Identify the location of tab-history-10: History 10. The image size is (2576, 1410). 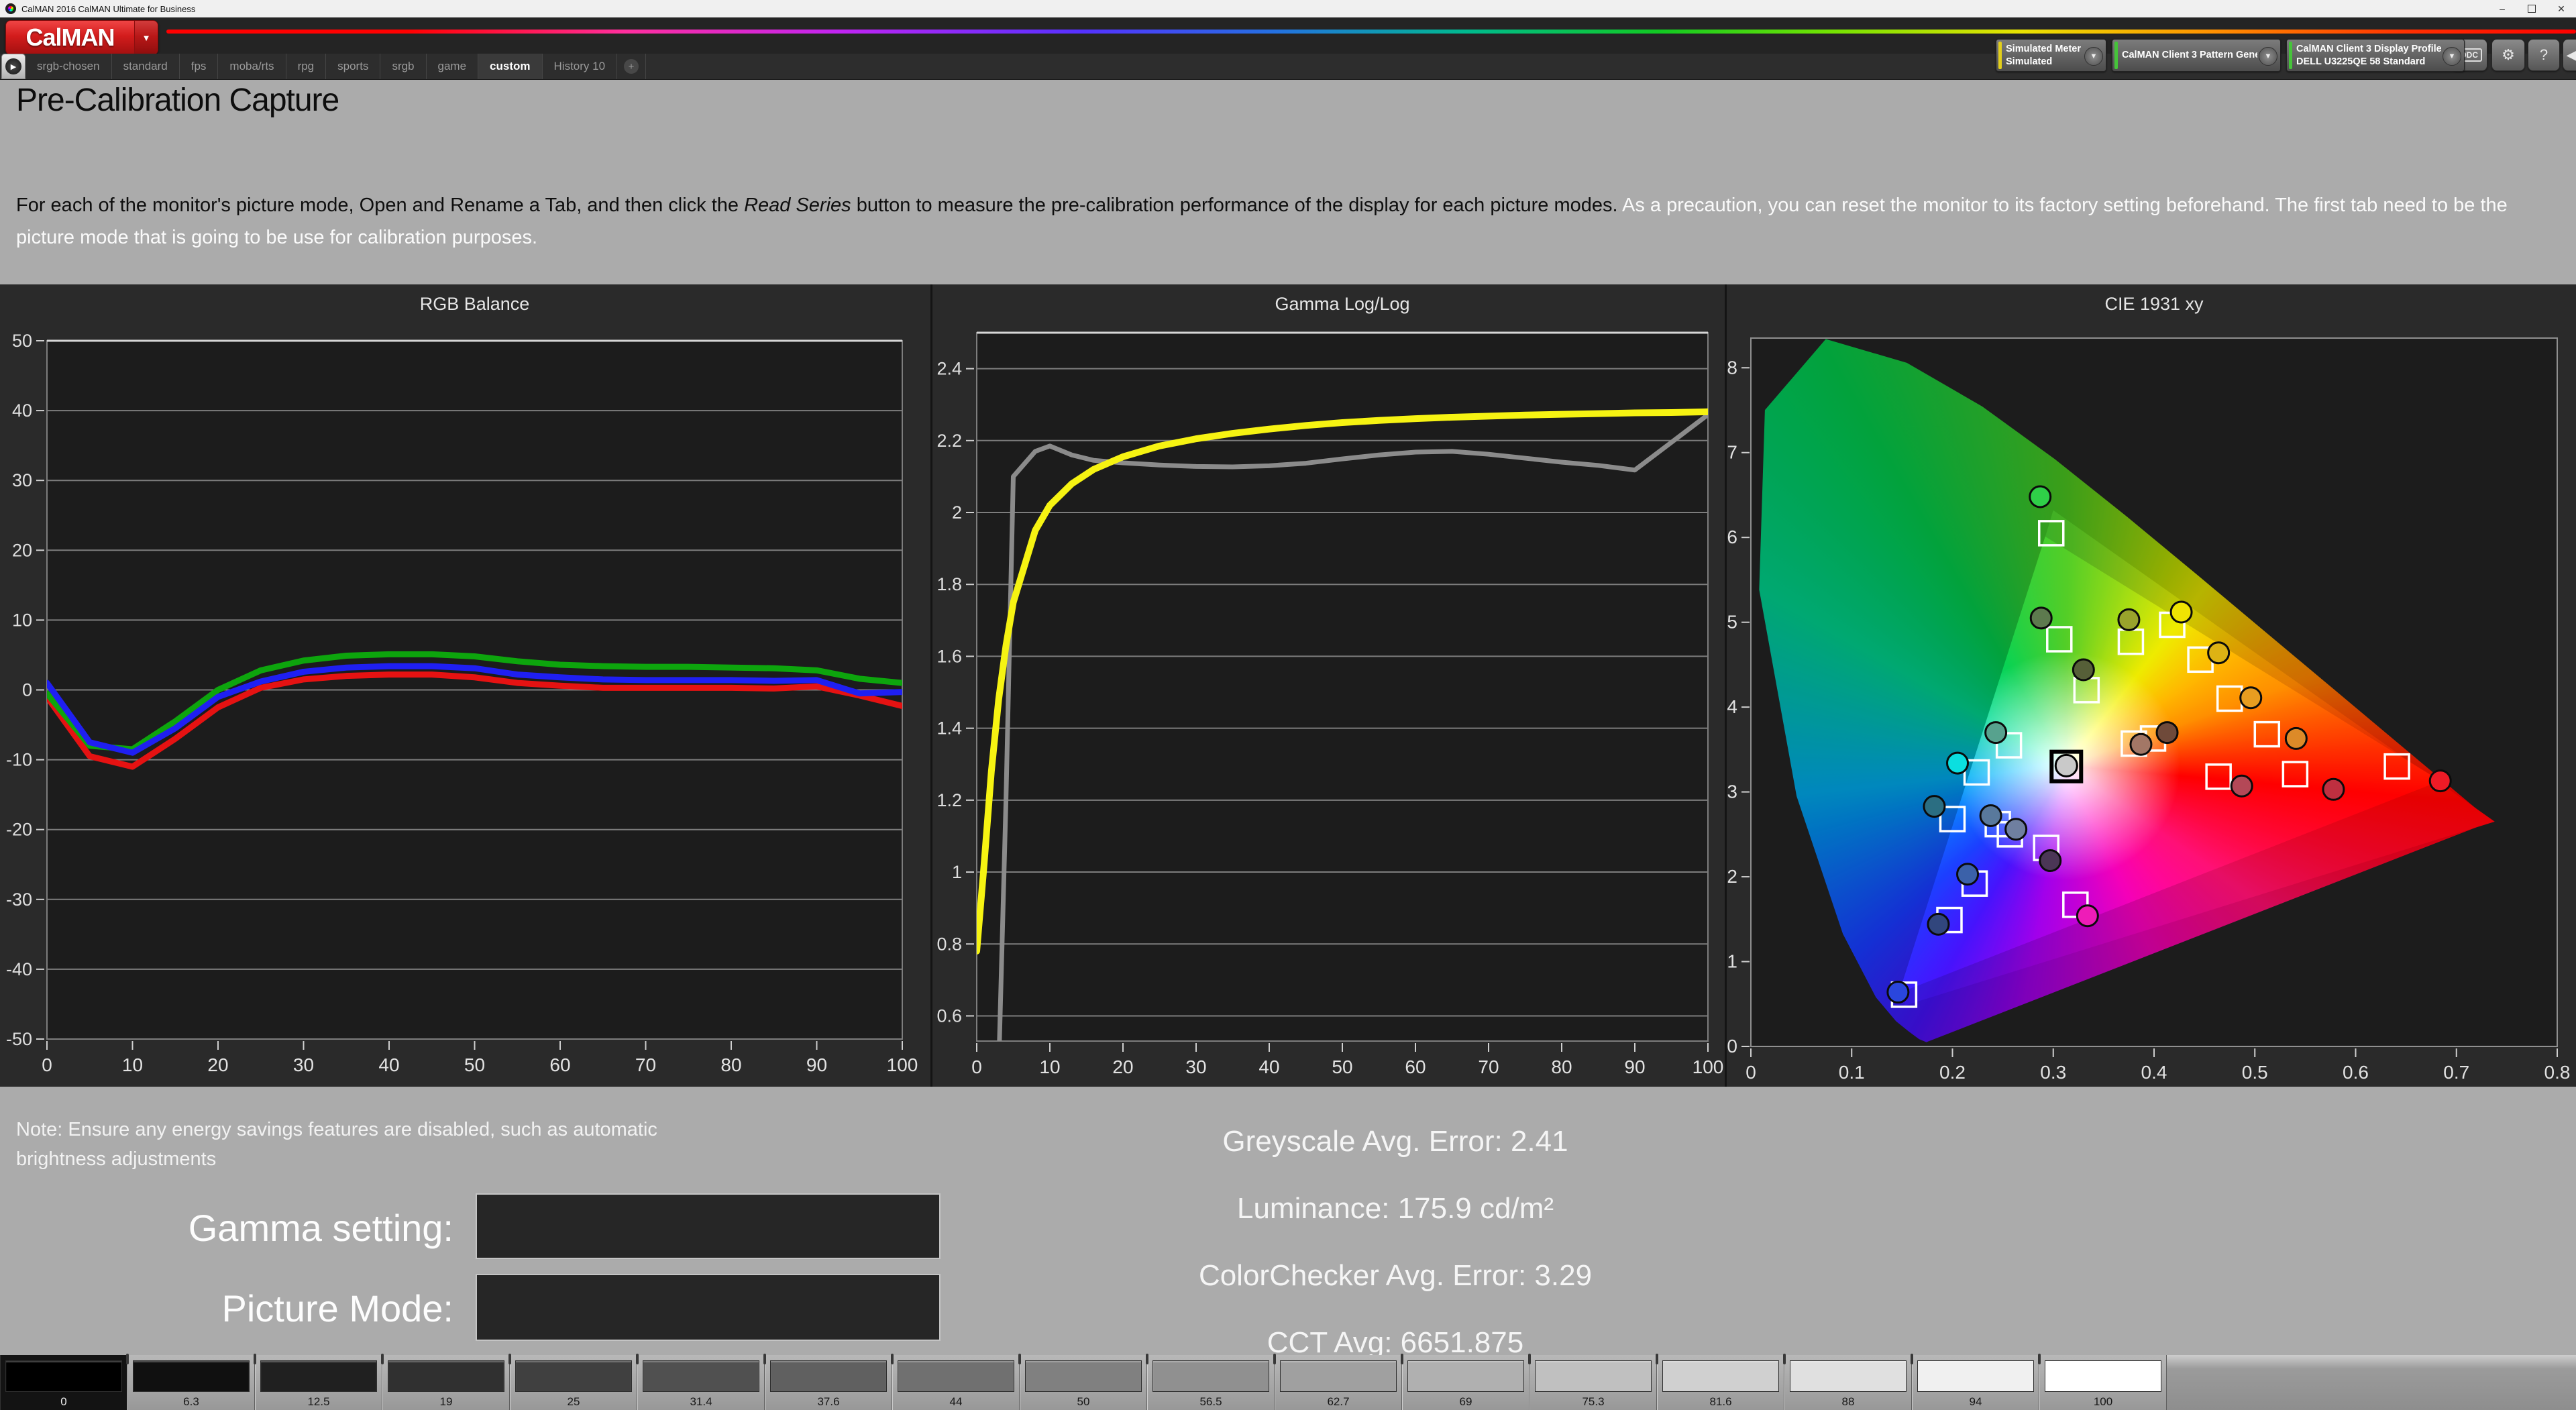
(580, 66).